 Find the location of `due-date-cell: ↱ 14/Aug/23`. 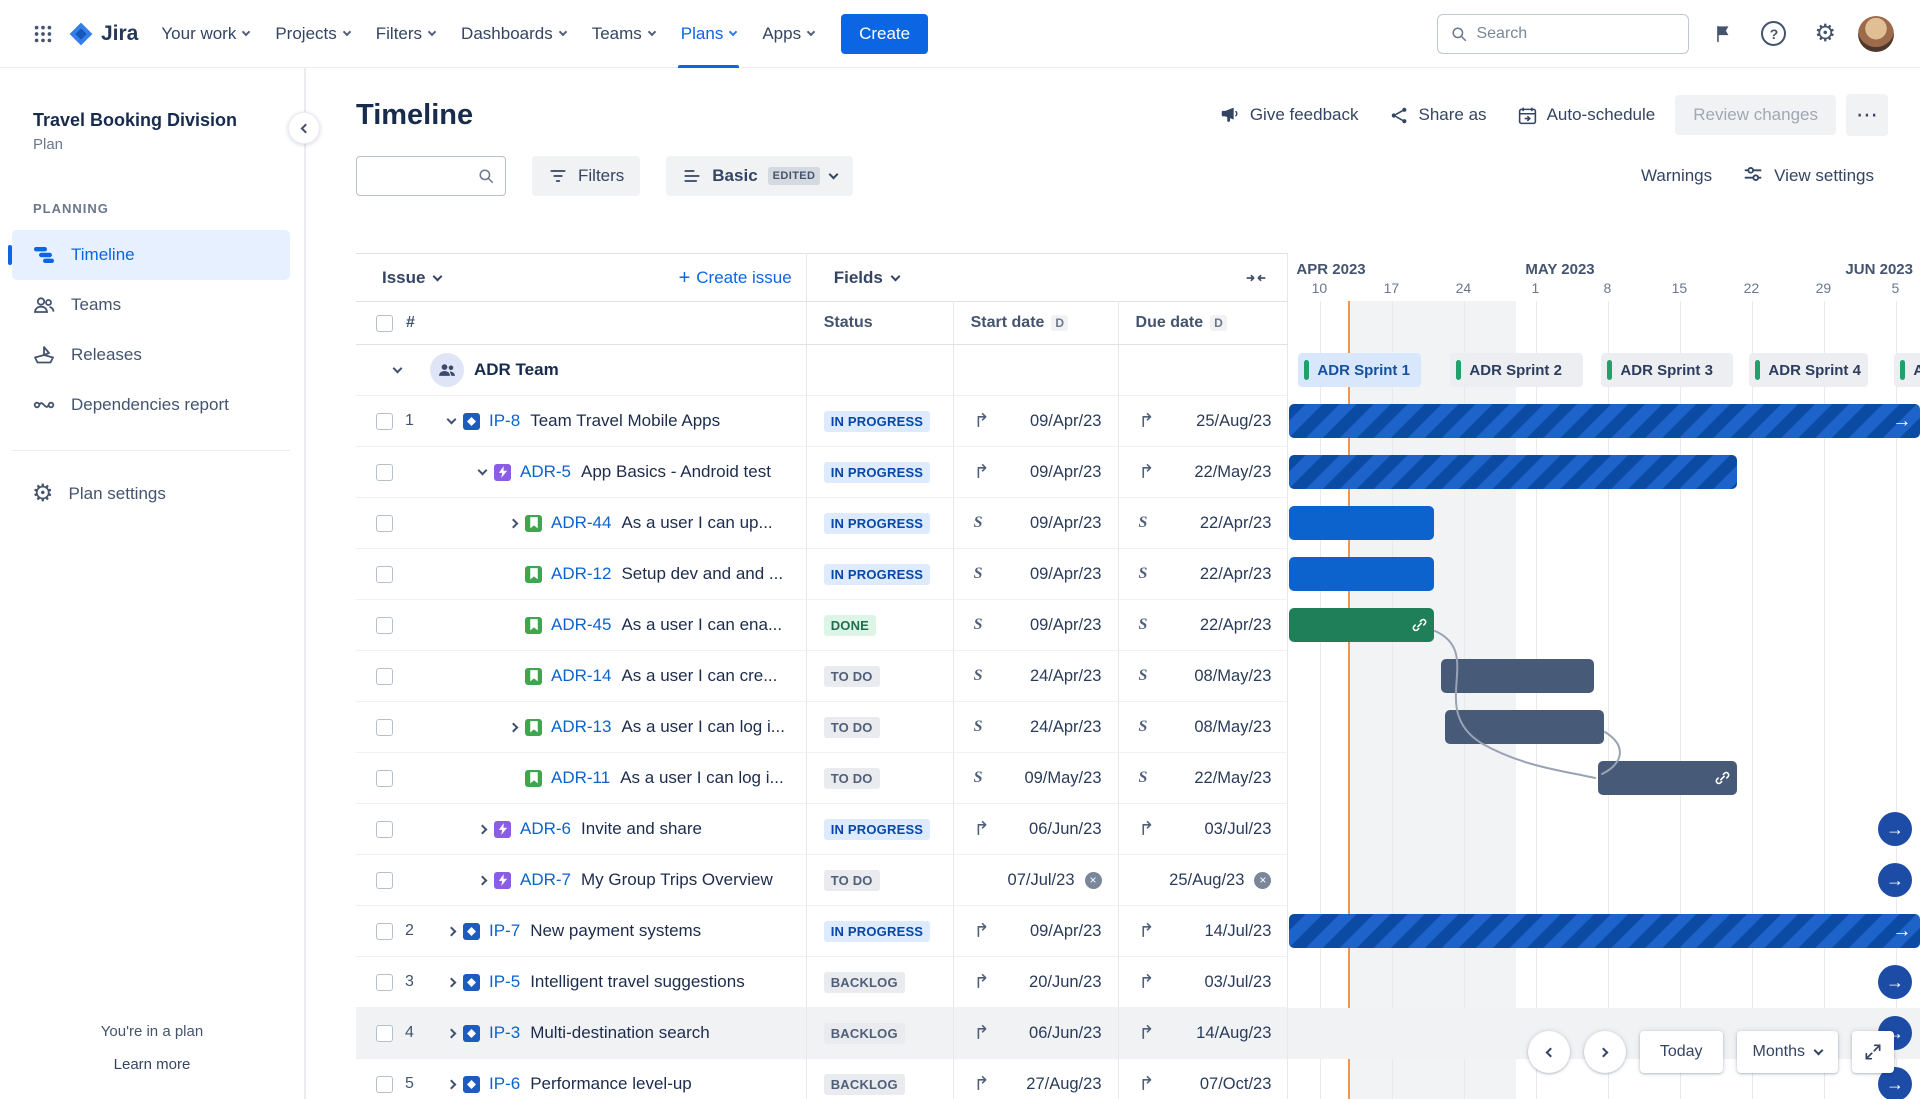

due-date-cell: ↱ 14/Aug/23 is located at coordinates (1203, 1033).